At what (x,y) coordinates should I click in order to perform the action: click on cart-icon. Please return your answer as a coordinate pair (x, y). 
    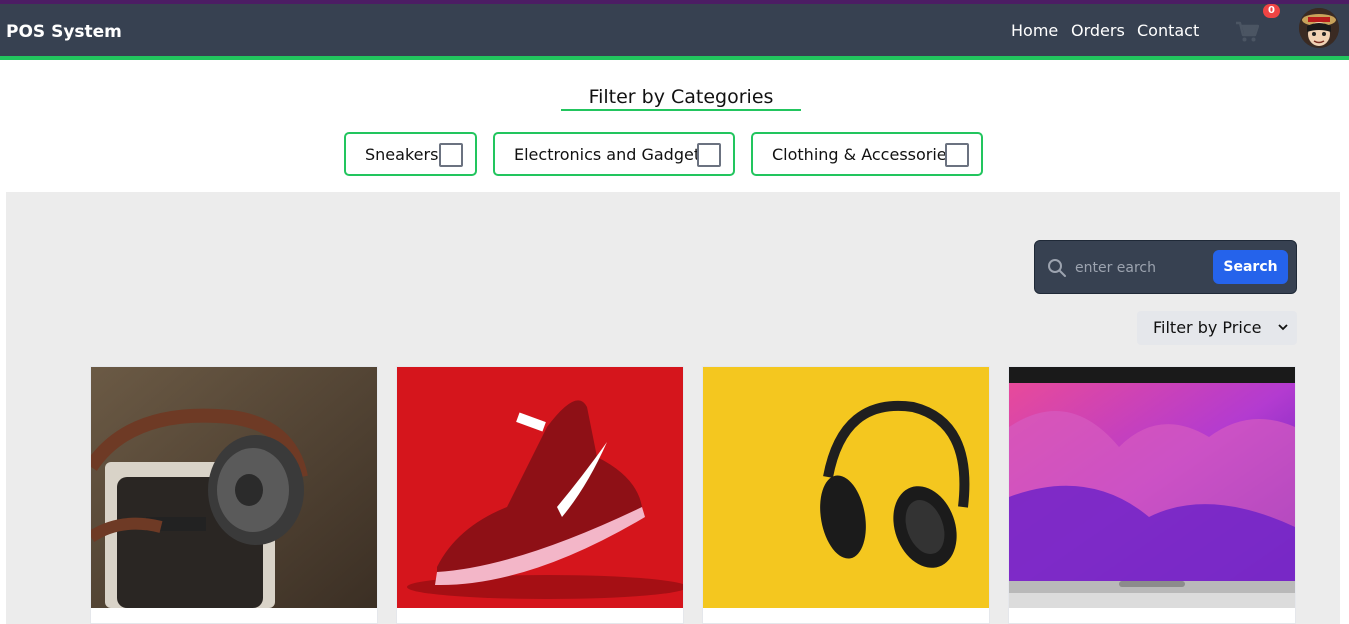
    Looking at the image, I should click on (1247, 32).